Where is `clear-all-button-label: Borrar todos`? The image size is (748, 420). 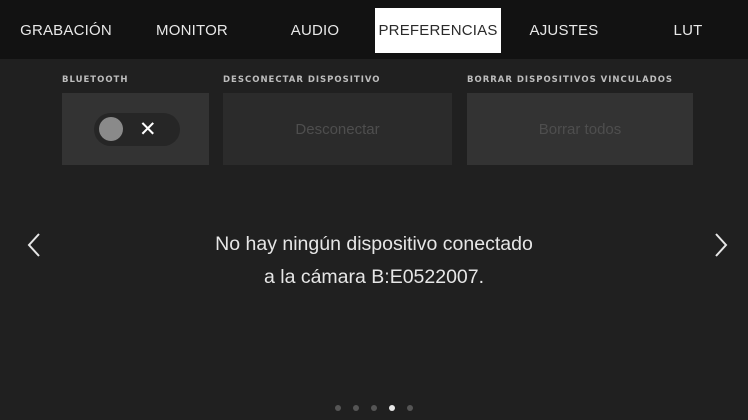 clear-all-button-label: Borrar todos is located at coordinates (580, 129).